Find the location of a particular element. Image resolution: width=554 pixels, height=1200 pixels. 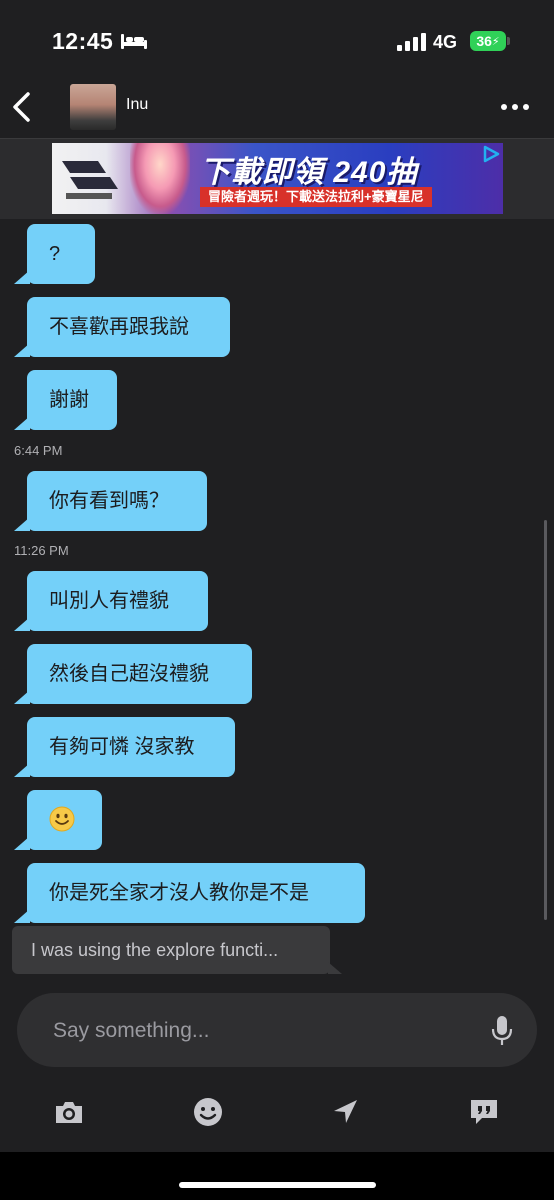

message-bubble: ? is located at coordinates (54, 254).